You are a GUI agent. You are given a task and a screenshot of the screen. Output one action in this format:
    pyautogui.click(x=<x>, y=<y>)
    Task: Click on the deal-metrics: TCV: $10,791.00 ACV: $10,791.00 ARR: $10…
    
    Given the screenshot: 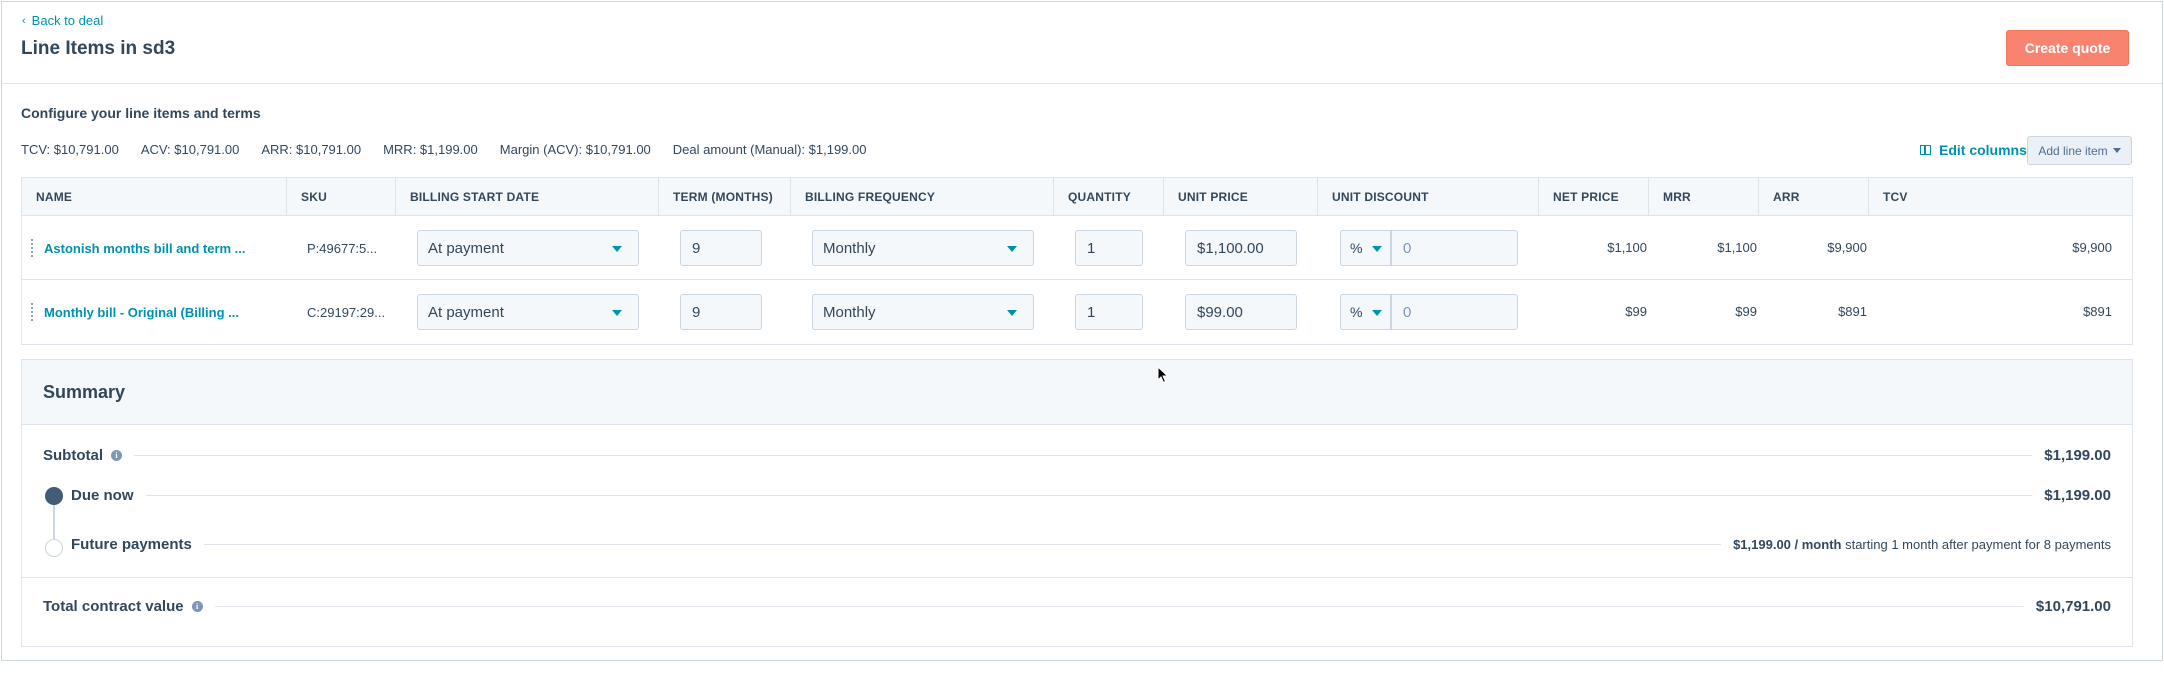 What is the action you would take?
    pyautogui.click(x=443, y=149)
    